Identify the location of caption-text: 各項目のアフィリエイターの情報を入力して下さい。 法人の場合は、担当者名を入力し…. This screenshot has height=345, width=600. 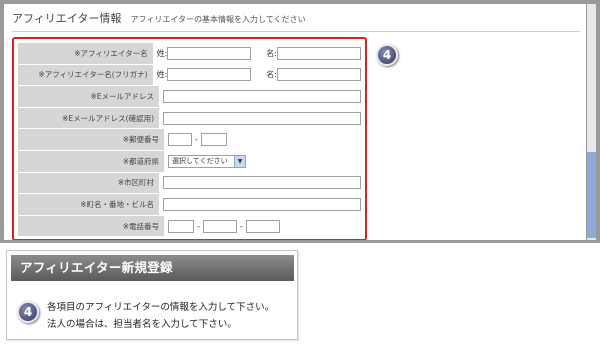
(160, 316).